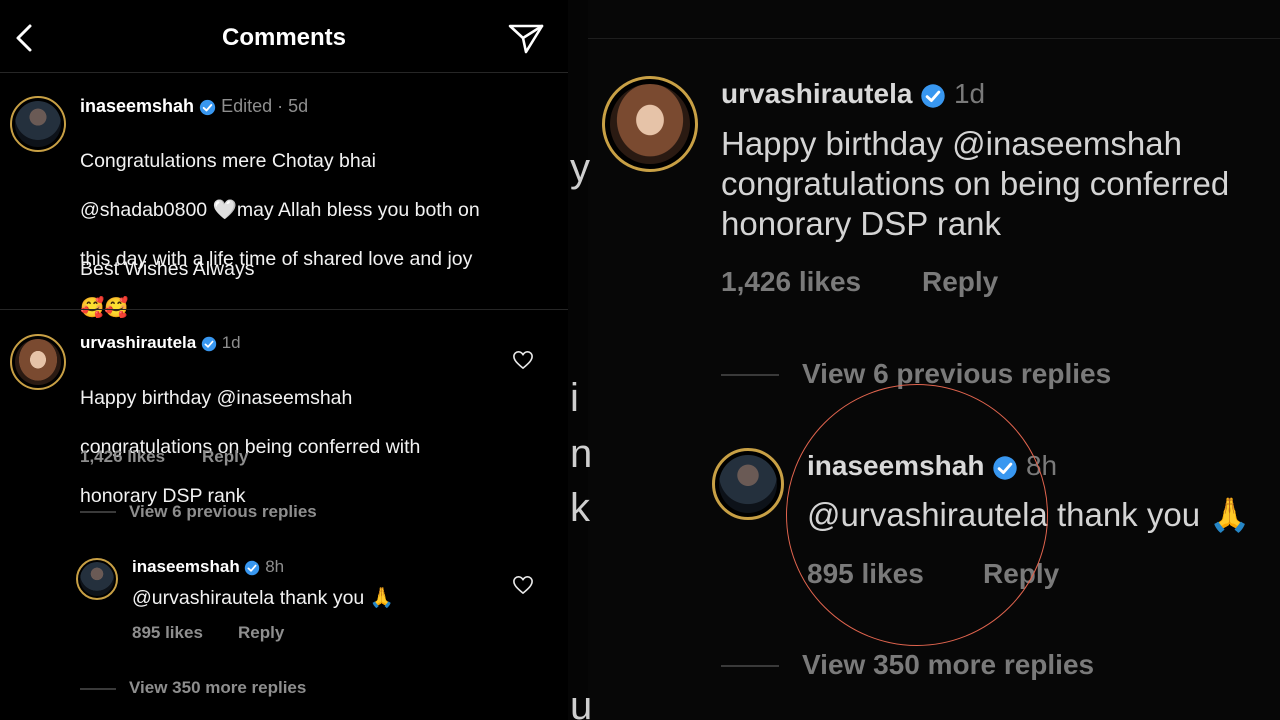  I want to click on cropped-char: y, so click(580, 168).